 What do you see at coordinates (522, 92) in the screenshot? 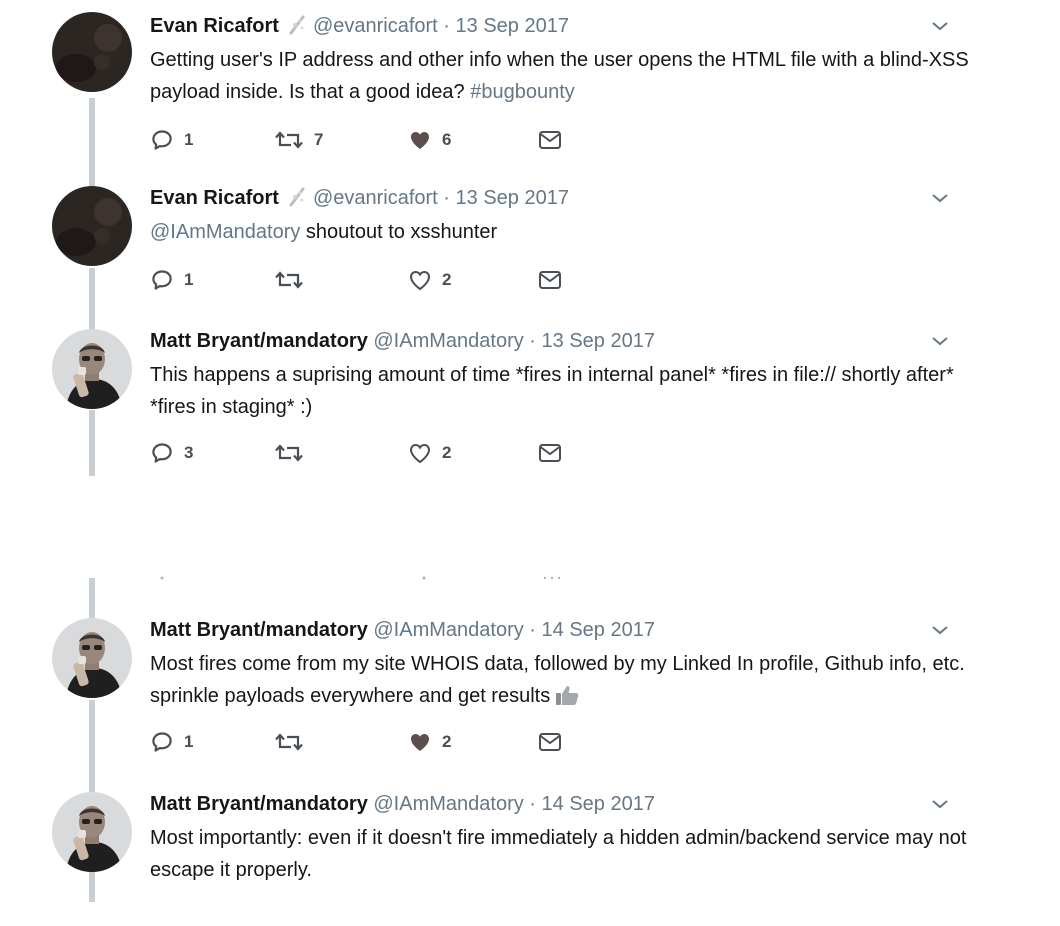
I see `hashtag-link: #bugbounty` at bounding box center [522, 92].